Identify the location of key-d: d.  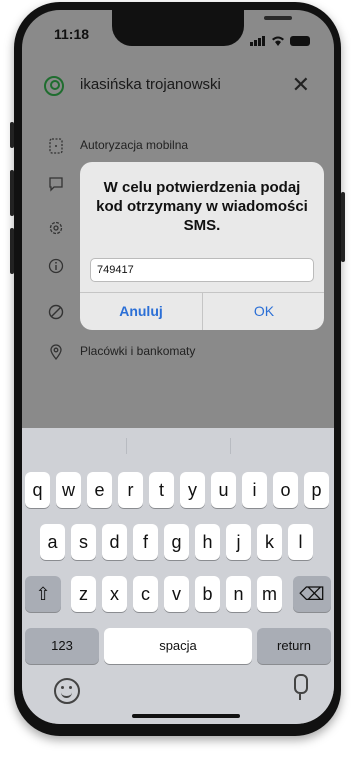
(114, 542).